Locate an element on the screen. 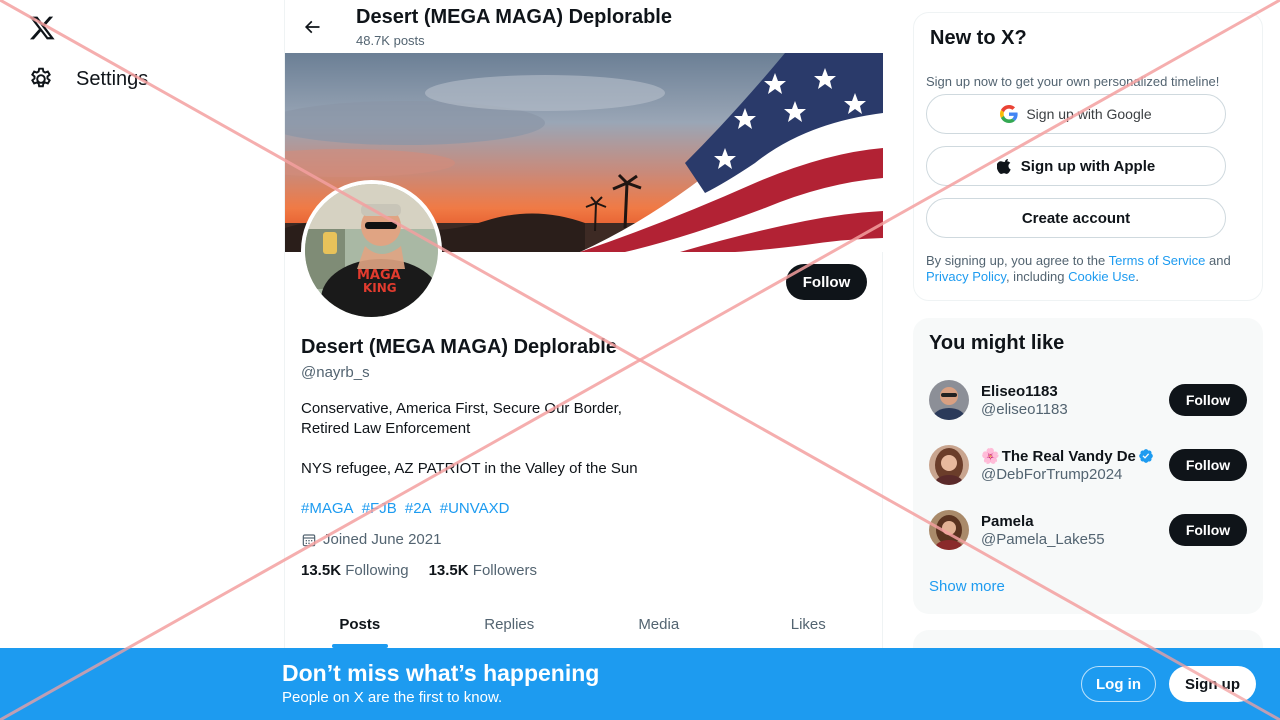 The image size is (1280, 720). suggested-user: Eliseo1183 @eliseo1183 Follow is located at coordinates (1088, 400).